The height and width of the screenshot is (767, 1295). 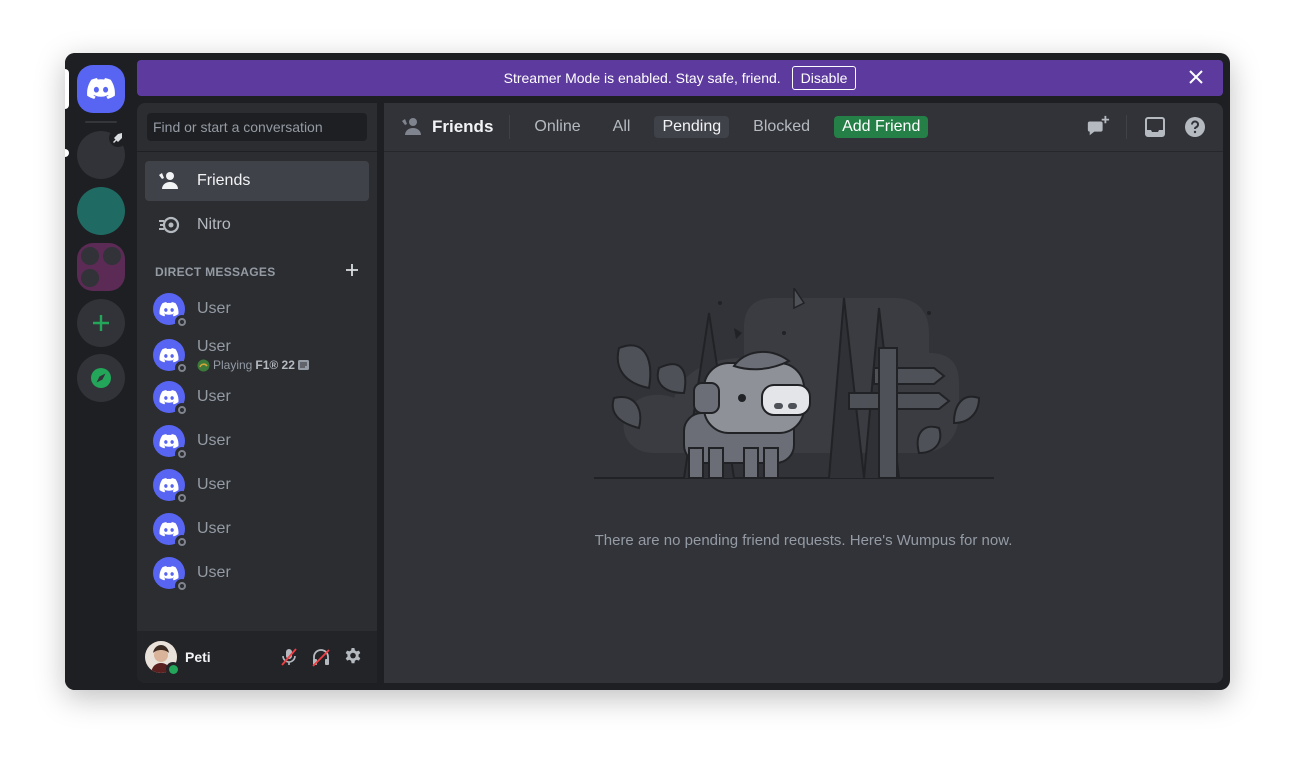 I want to click on new-group-dm-button, so click(x=1098, y=127).